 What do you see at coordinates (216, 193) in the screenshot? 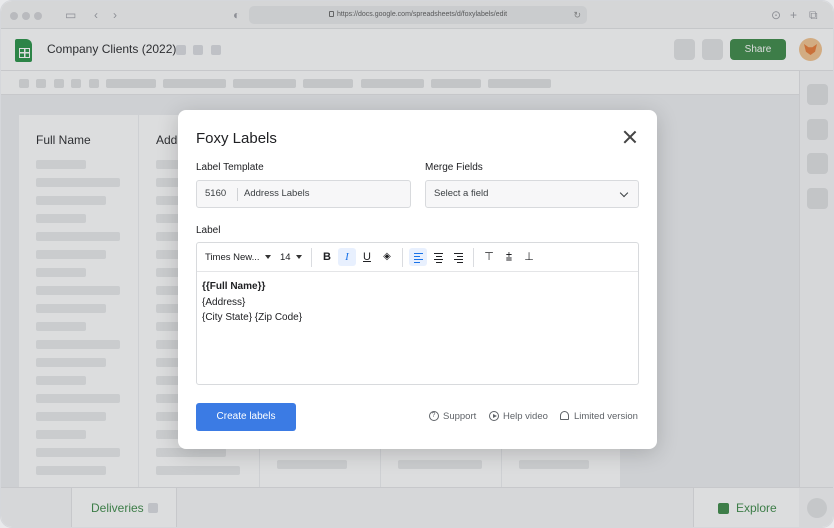
I see `template-number: 5160` at bounding box center [216, 193].